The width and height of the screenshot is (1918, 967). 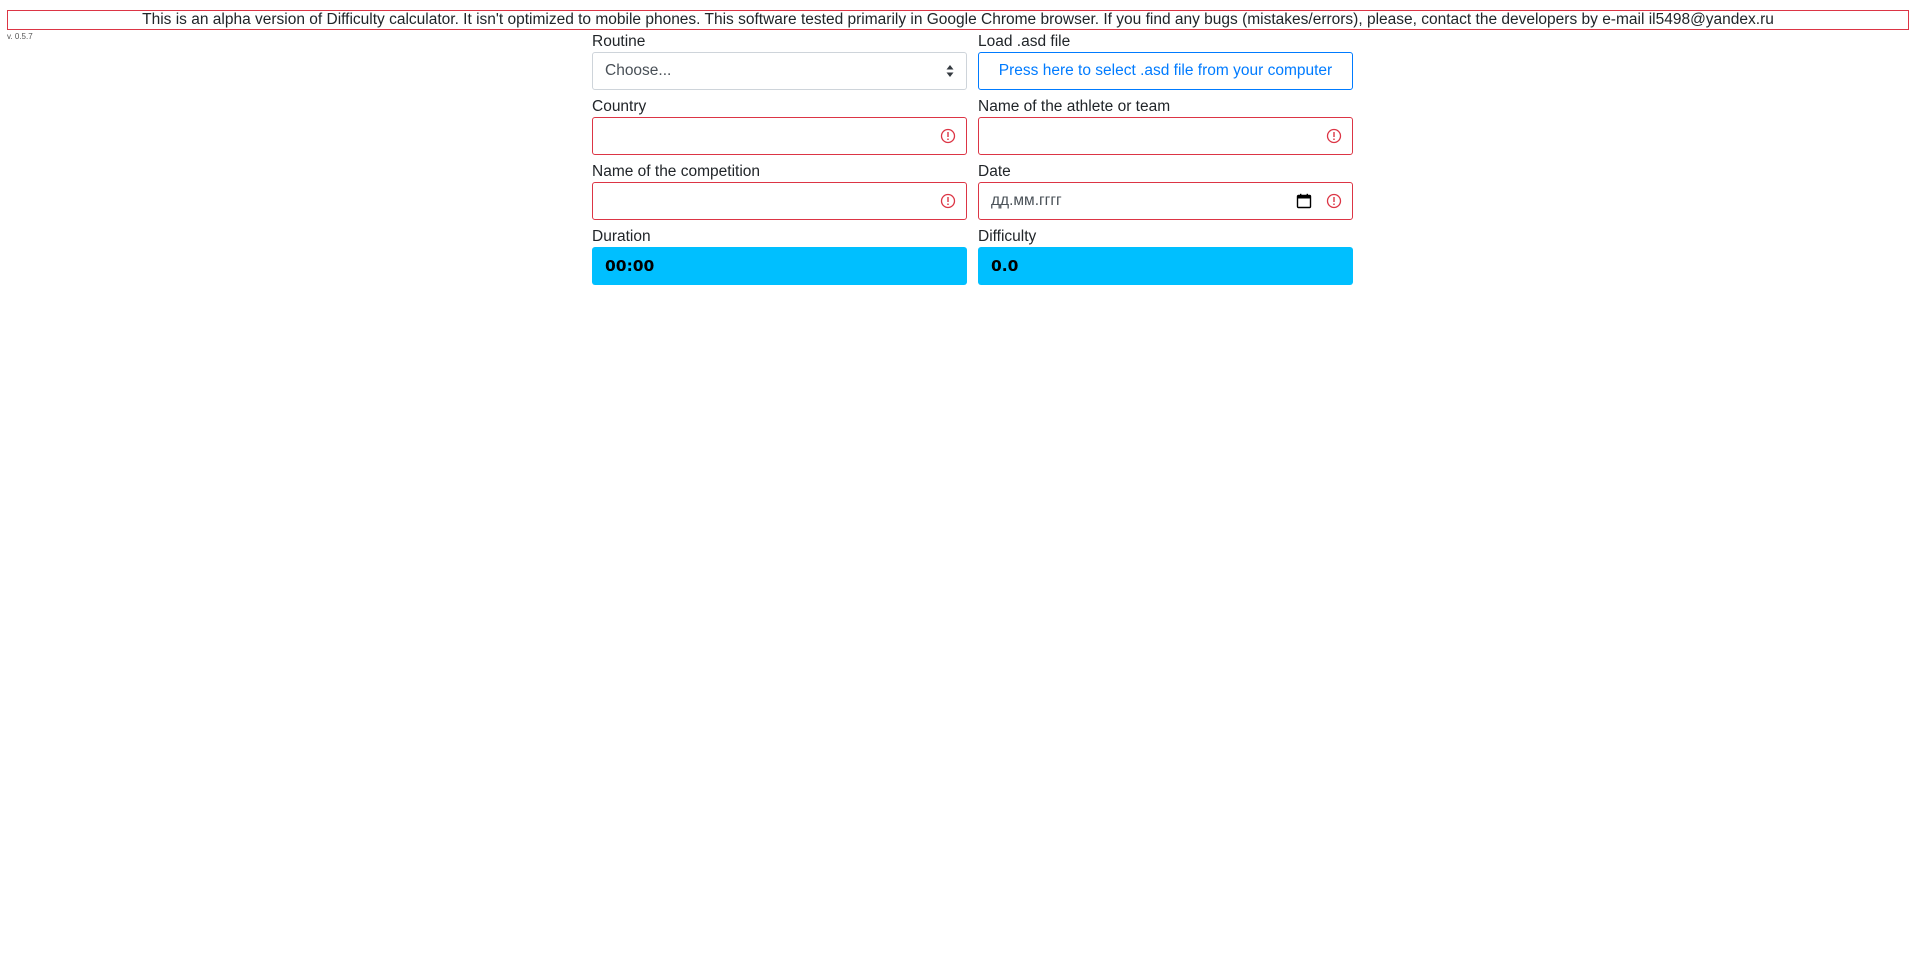 I want to click on calendar-icon, so click(x=1304, y=201).